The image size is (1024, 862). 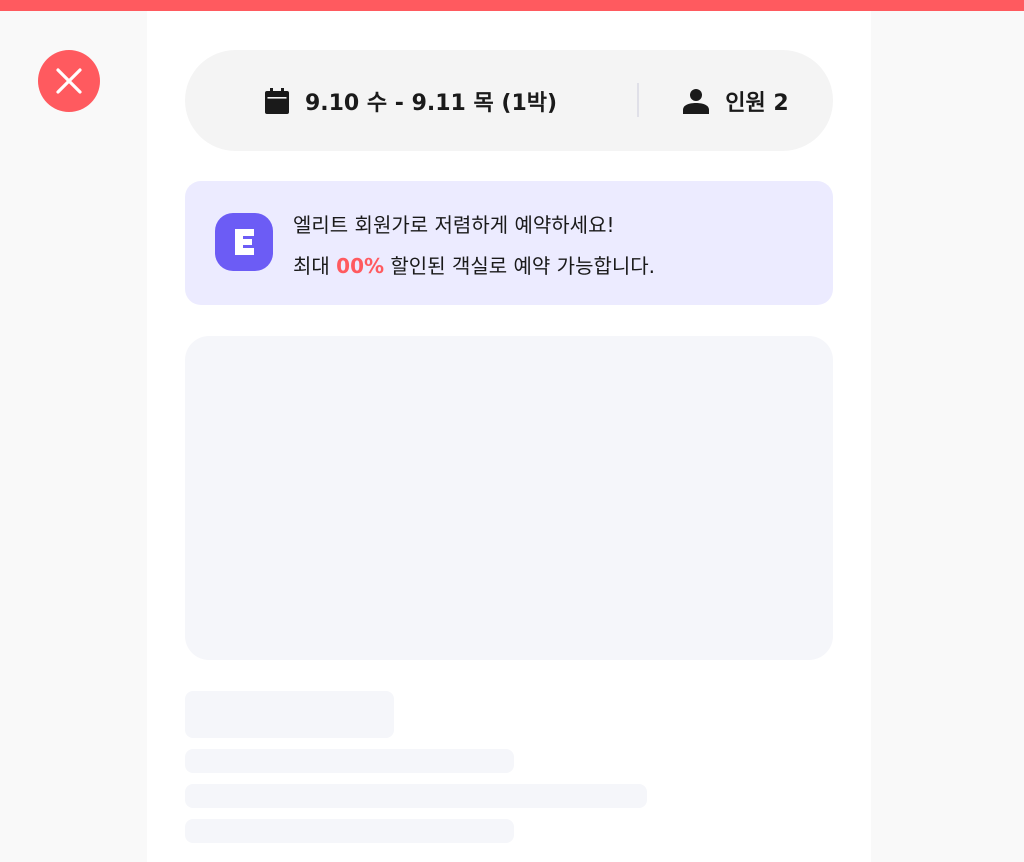 I want to click on promo-subtext-prefix: 최대, so click(x=315, y=266).